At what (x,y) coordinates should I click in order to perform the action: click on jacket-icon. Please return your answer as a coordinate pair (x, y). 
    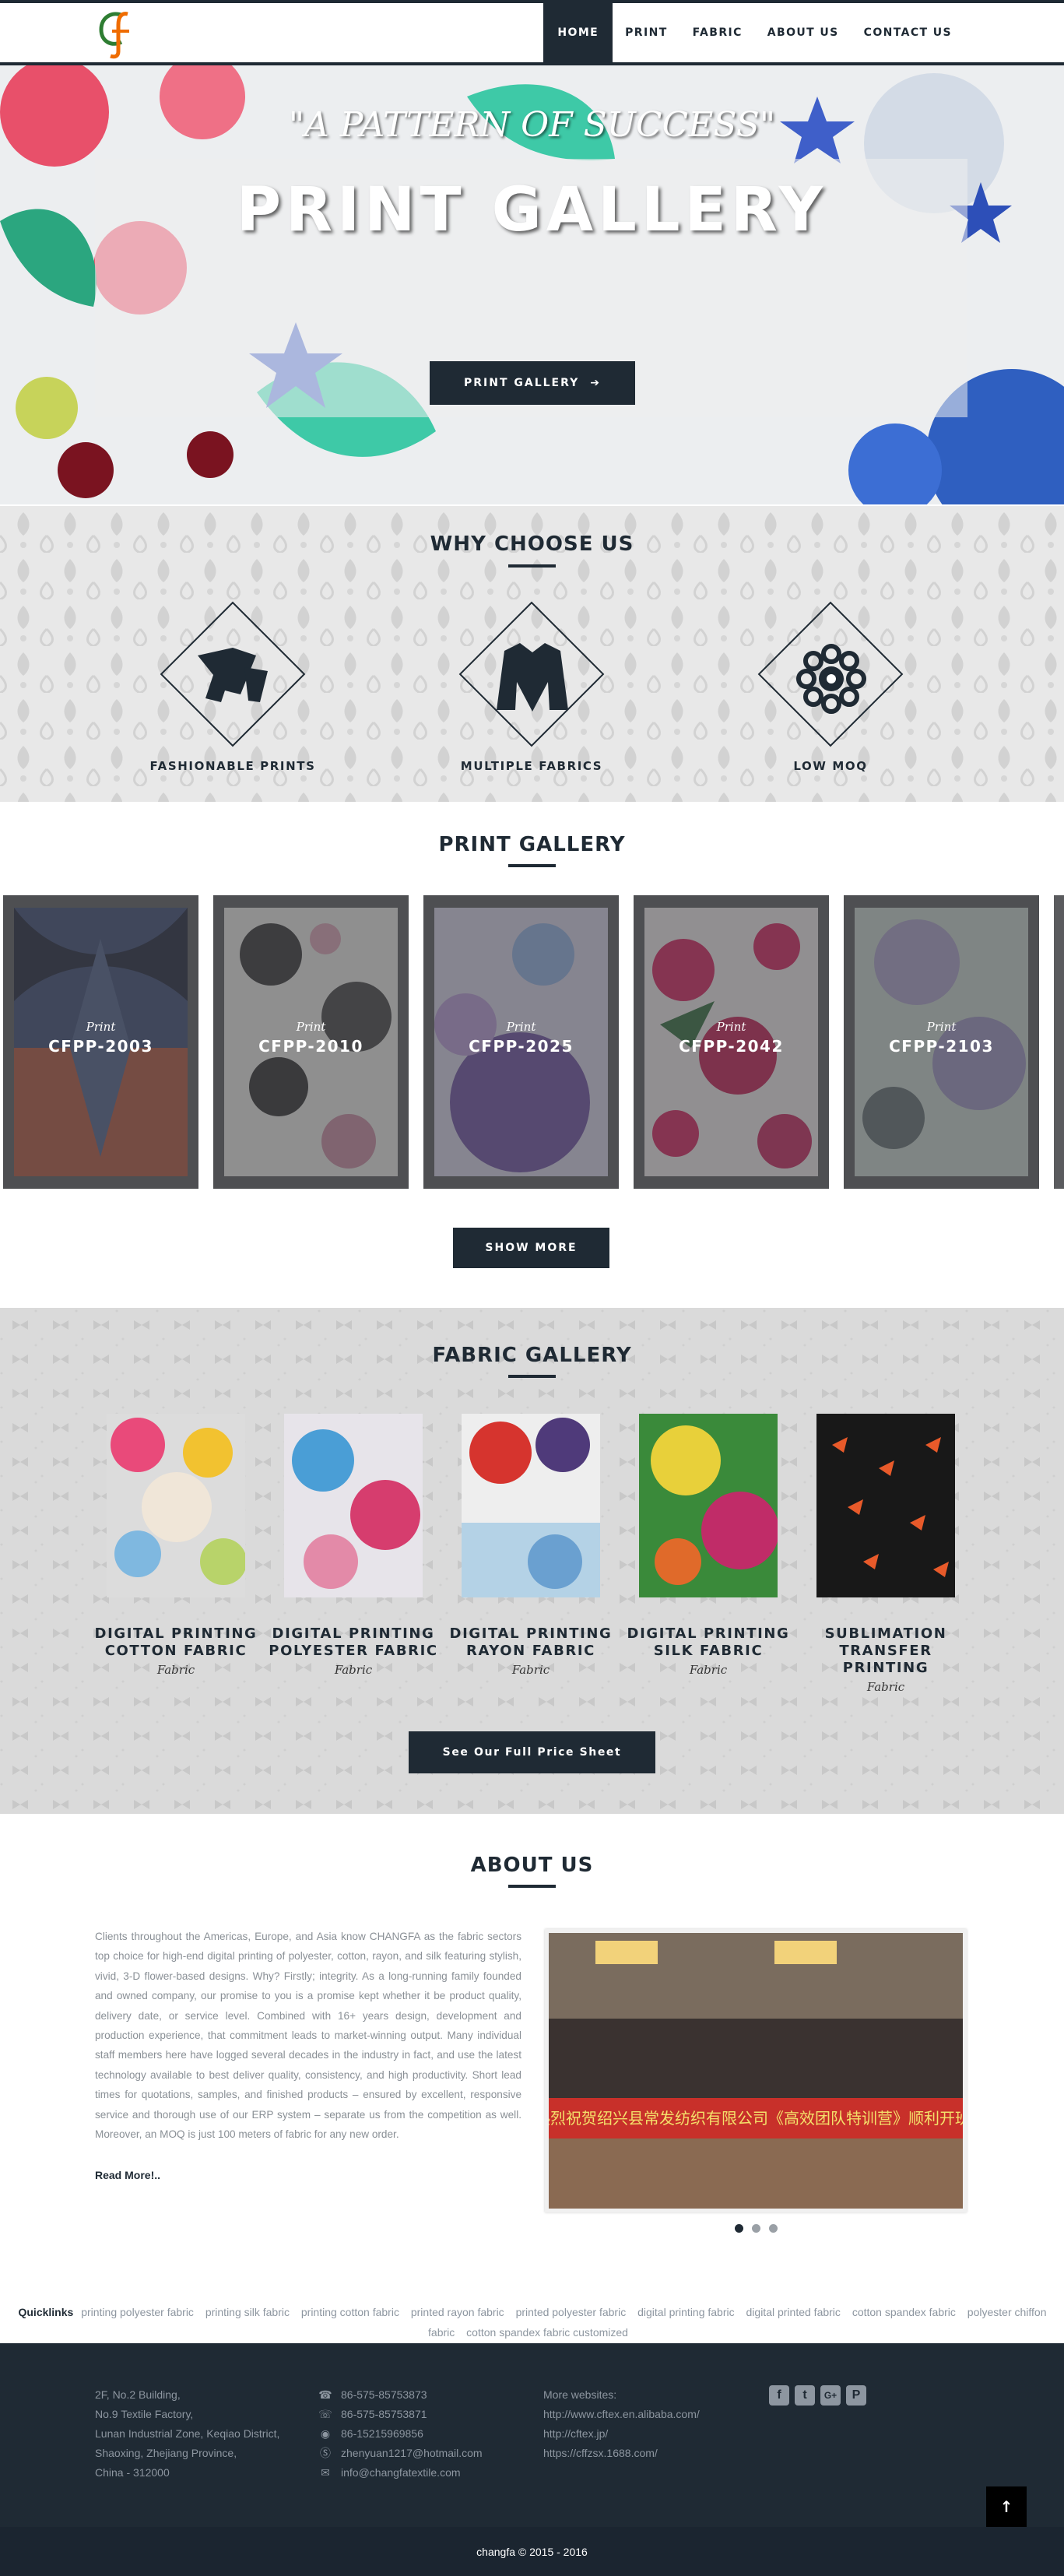
    Looking at the image, I should click on (532, 677).